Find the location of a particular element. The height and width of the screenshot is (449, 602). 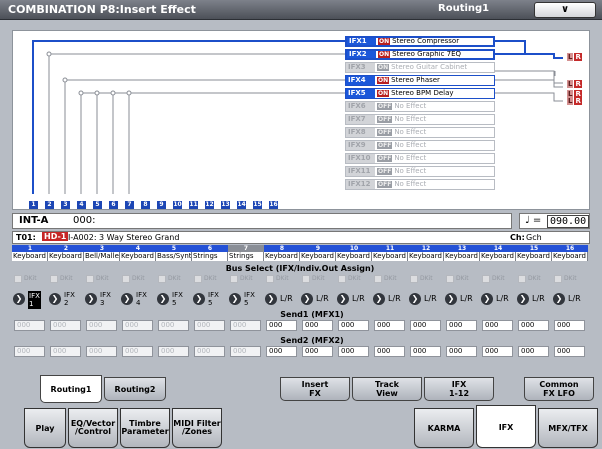

ifx12-slot: IFX12 OFF No Effect is located at coordinates (420, 184).